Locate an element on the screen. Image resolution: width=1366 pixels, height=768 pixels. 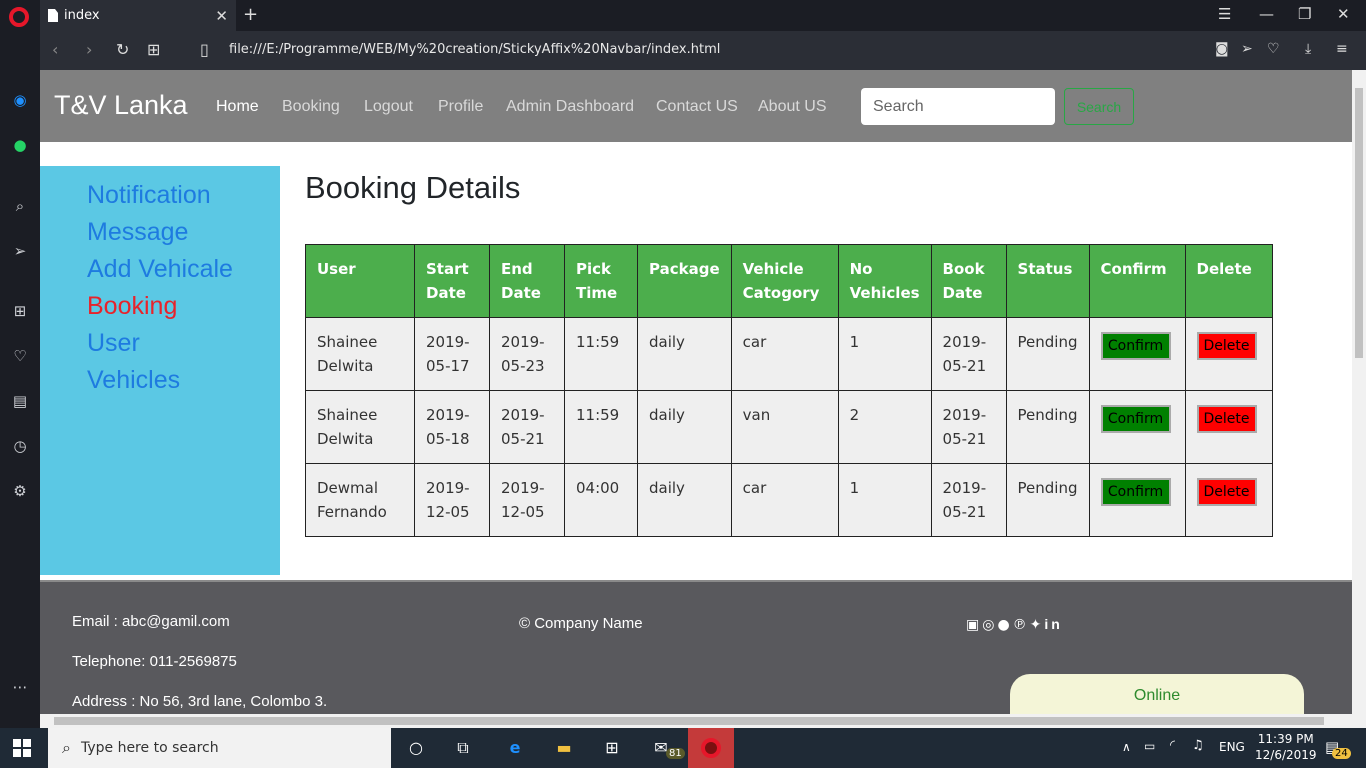
search-icon: ⌕ is located at coordinates (20, 206).